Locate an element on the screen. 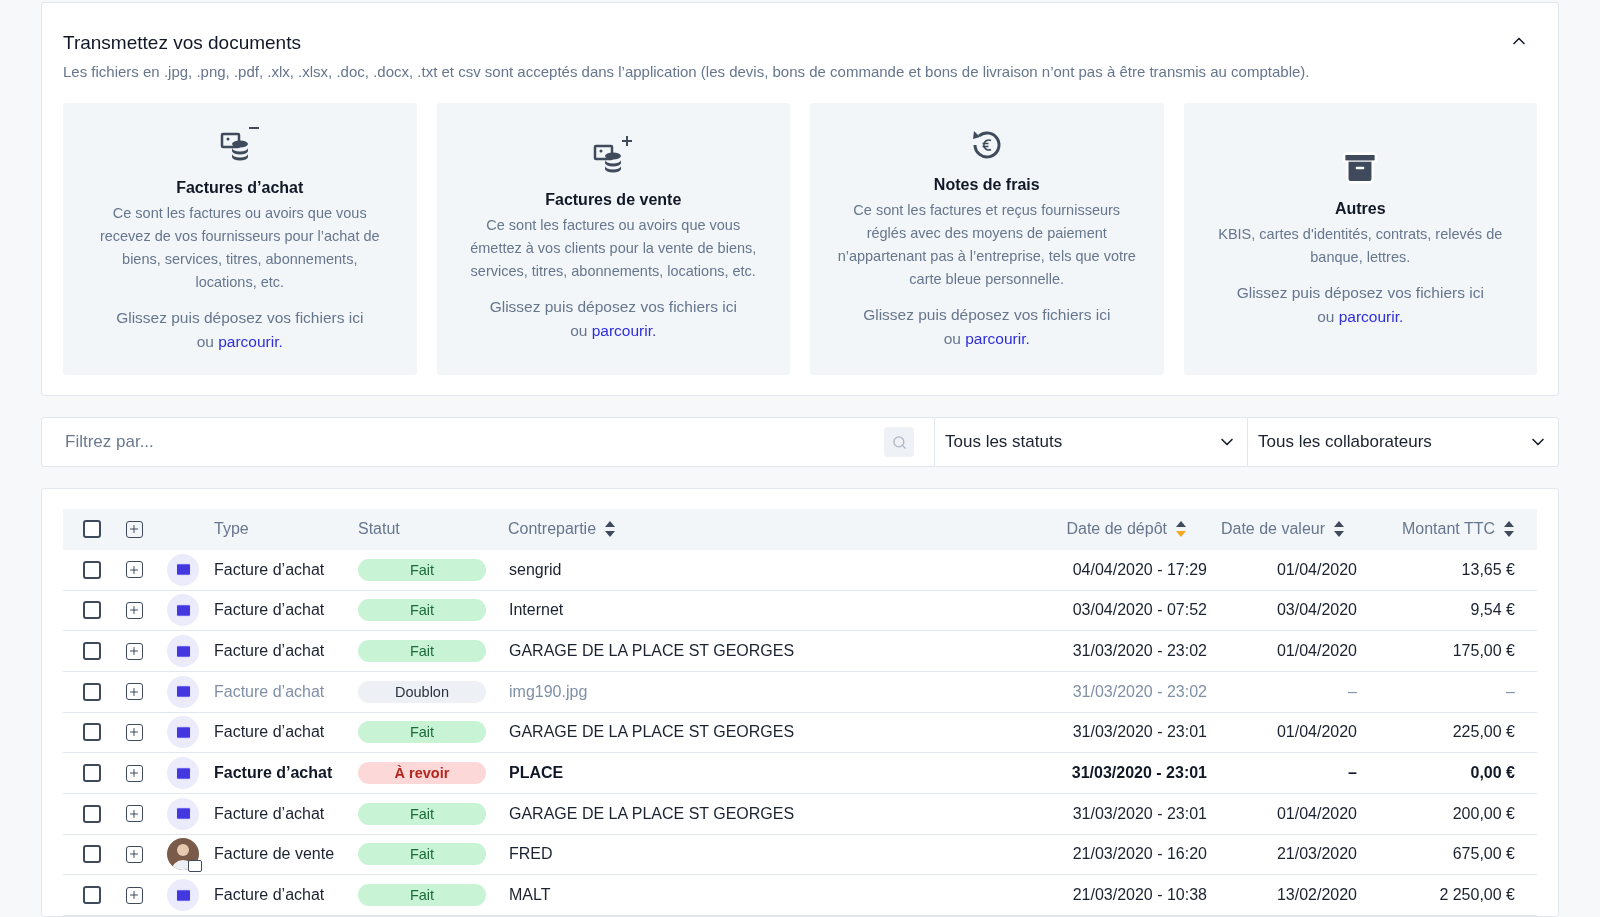  counterpart-cell-text: FRED is located at coordinates (531, 854).